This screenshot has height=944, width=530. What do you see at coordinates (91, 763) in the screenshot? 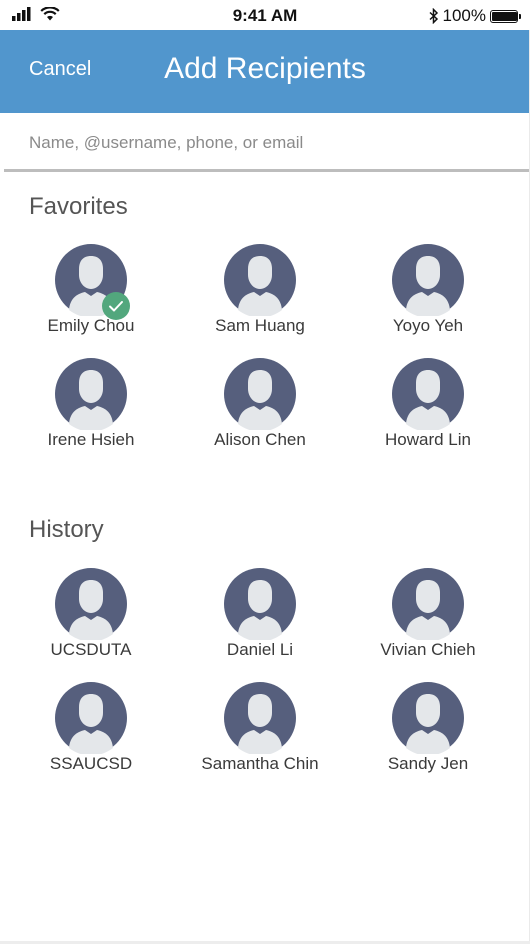
I see `contact-name: SSAUCSD` at bounding box center [91, 763].